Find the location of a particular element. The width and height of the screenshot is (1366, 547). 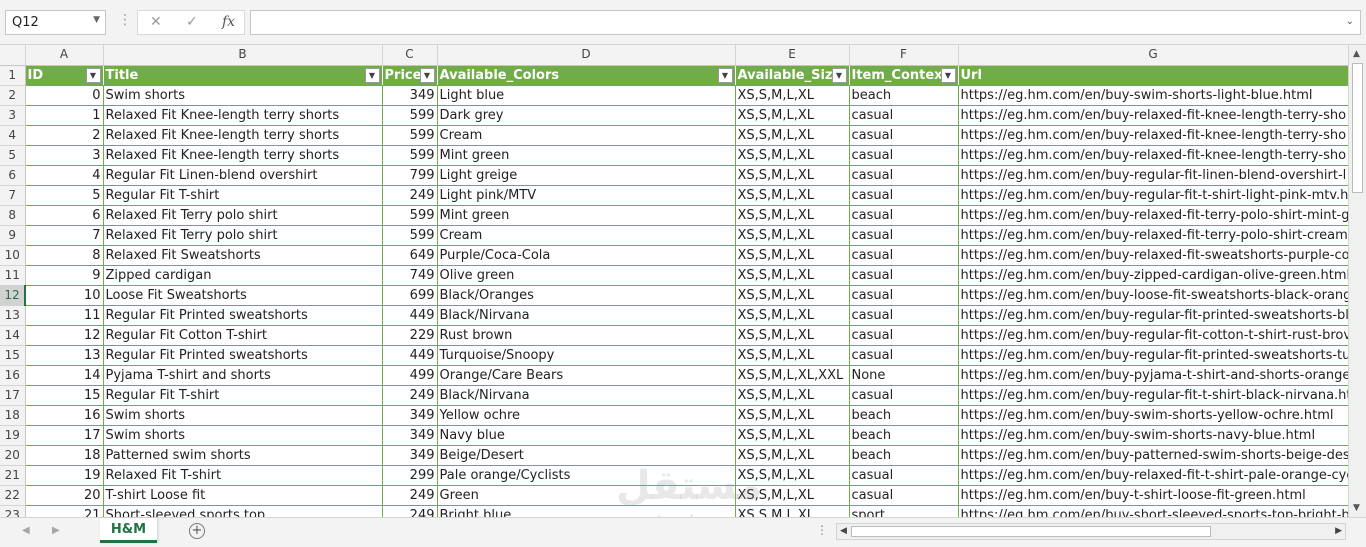

header-cell-item-context: Item_Context ▼ is located at coordinates (904, 75).